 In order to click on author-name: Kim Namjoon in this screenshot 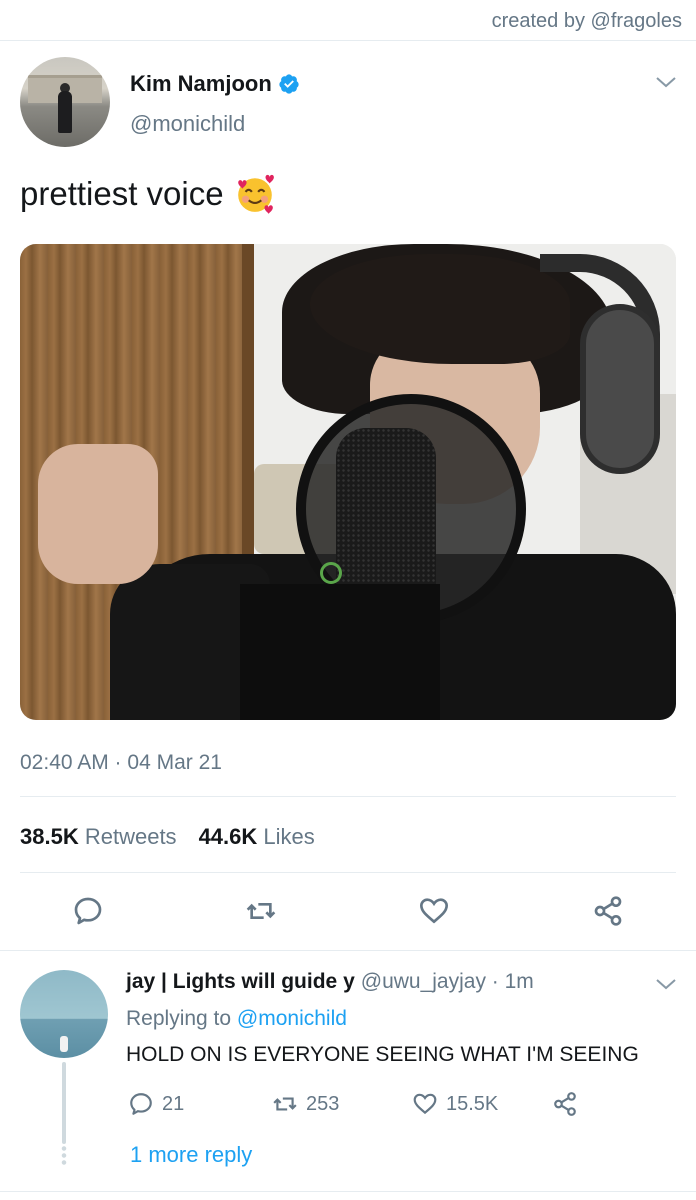, I will do `click(201, 84)`.